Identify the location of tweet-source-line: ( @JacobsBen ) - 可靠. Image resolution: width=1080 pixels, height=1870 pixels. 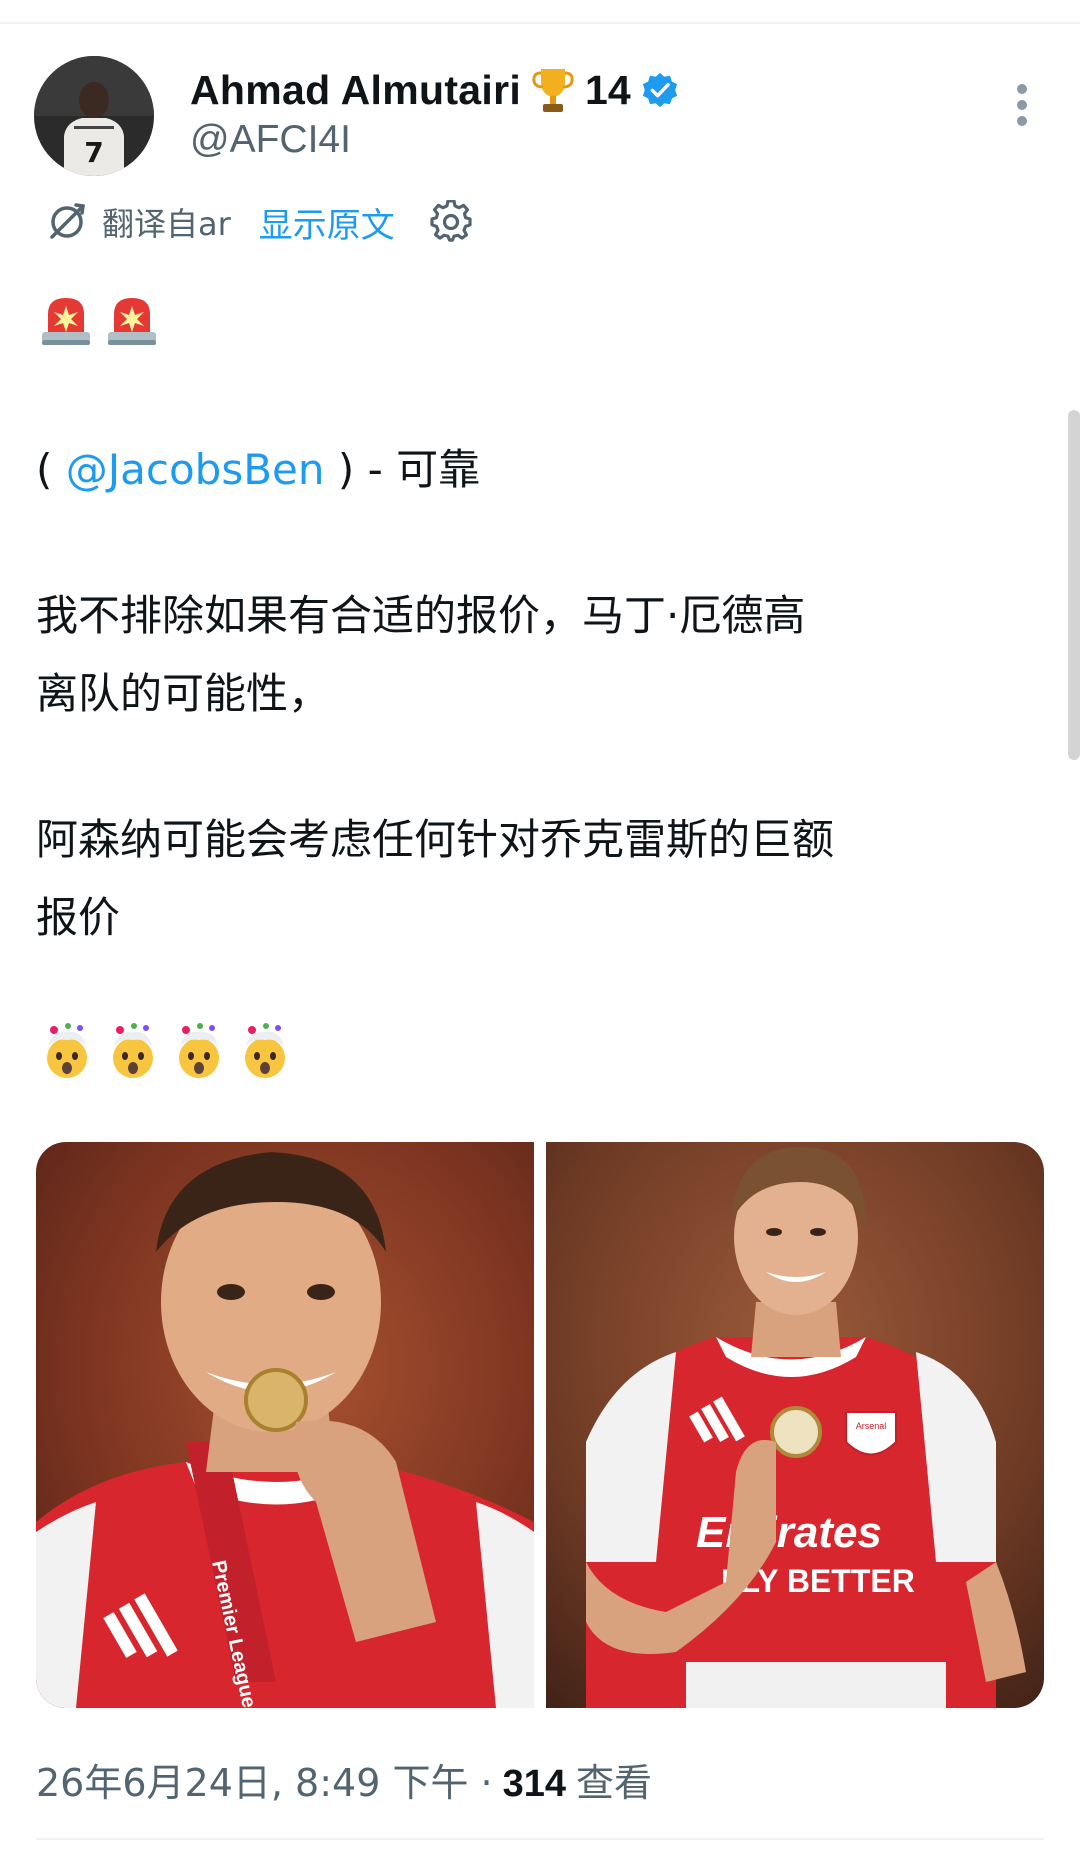
(258, 466).